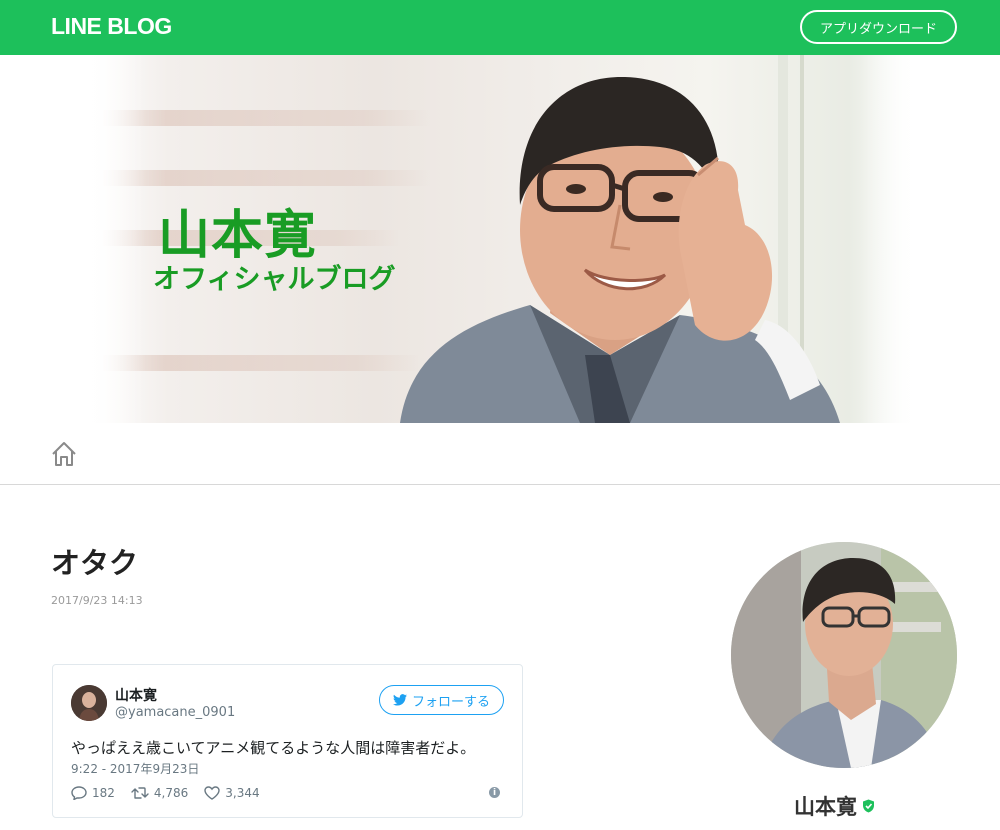 The height and width of the screenshot is (830, 1000). I want to click on banner-fade-right, so click(890, 239).